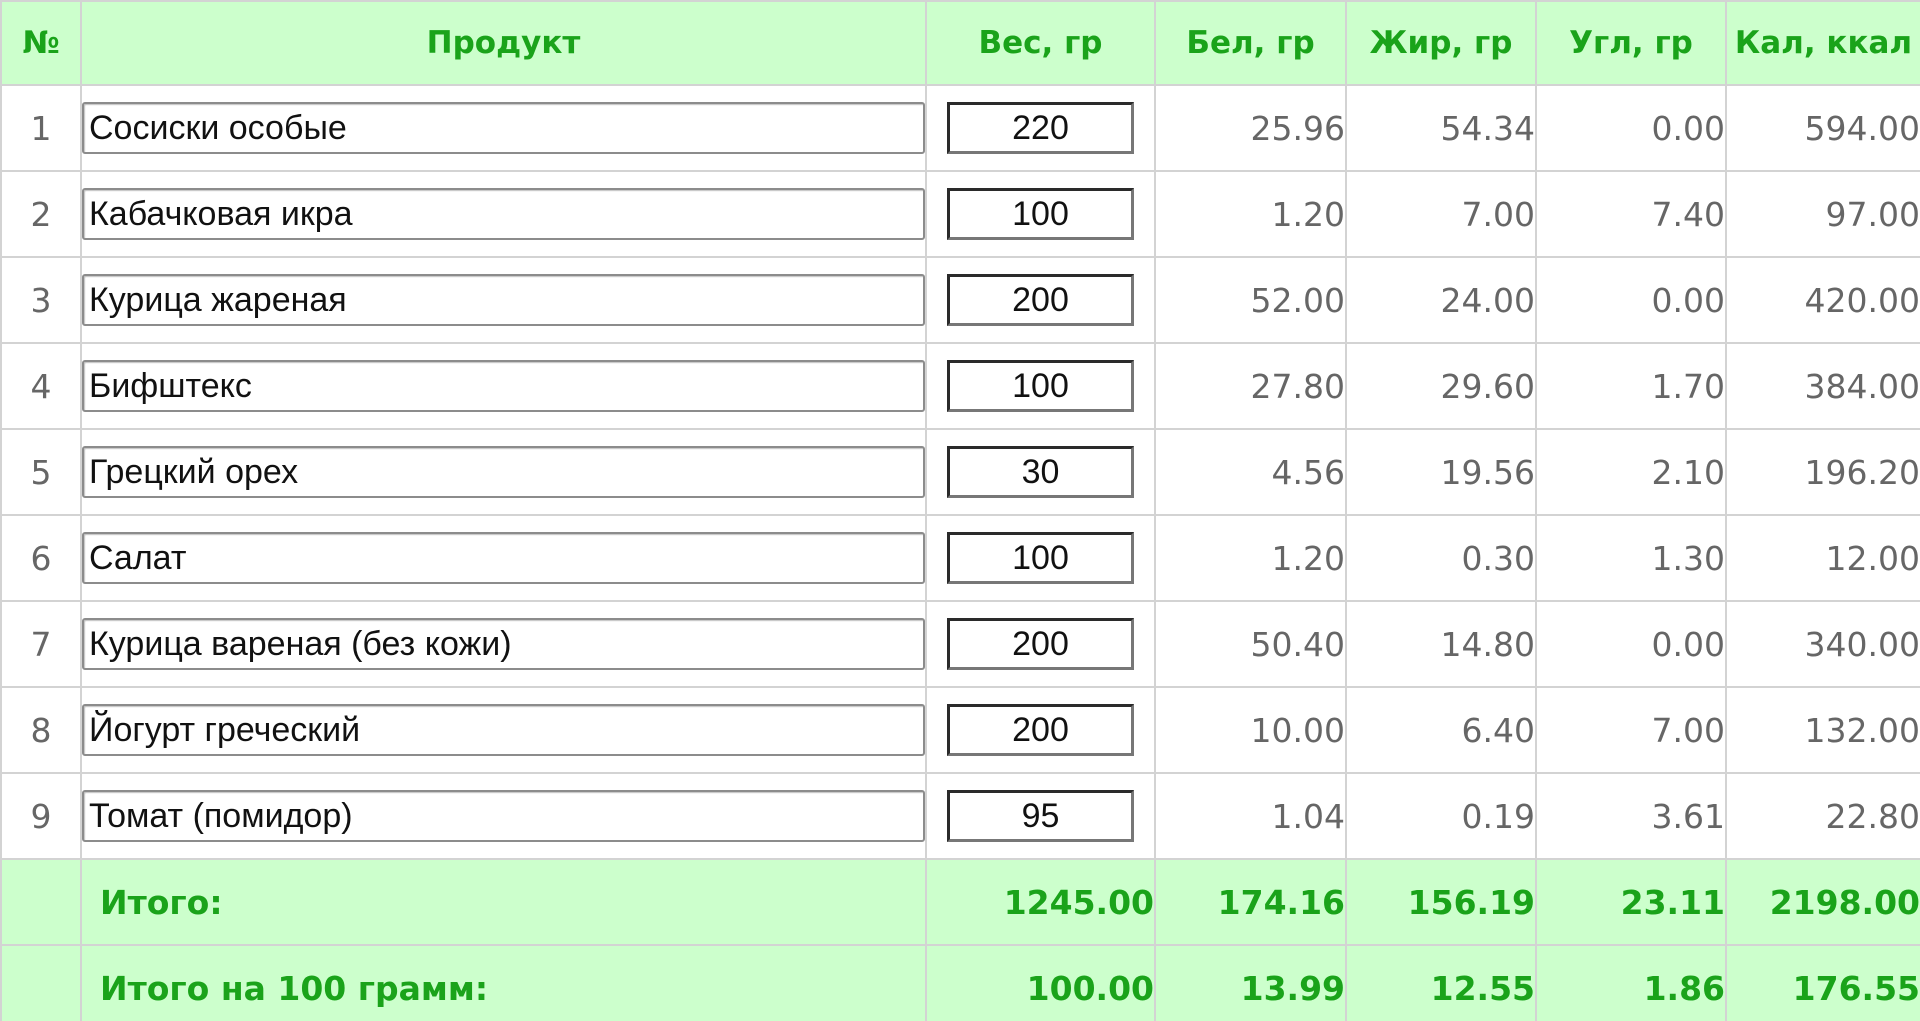 This screenshot has width=1920, height=1021. I want to click on header-weight: Вес, гр, so click(1040, 43).